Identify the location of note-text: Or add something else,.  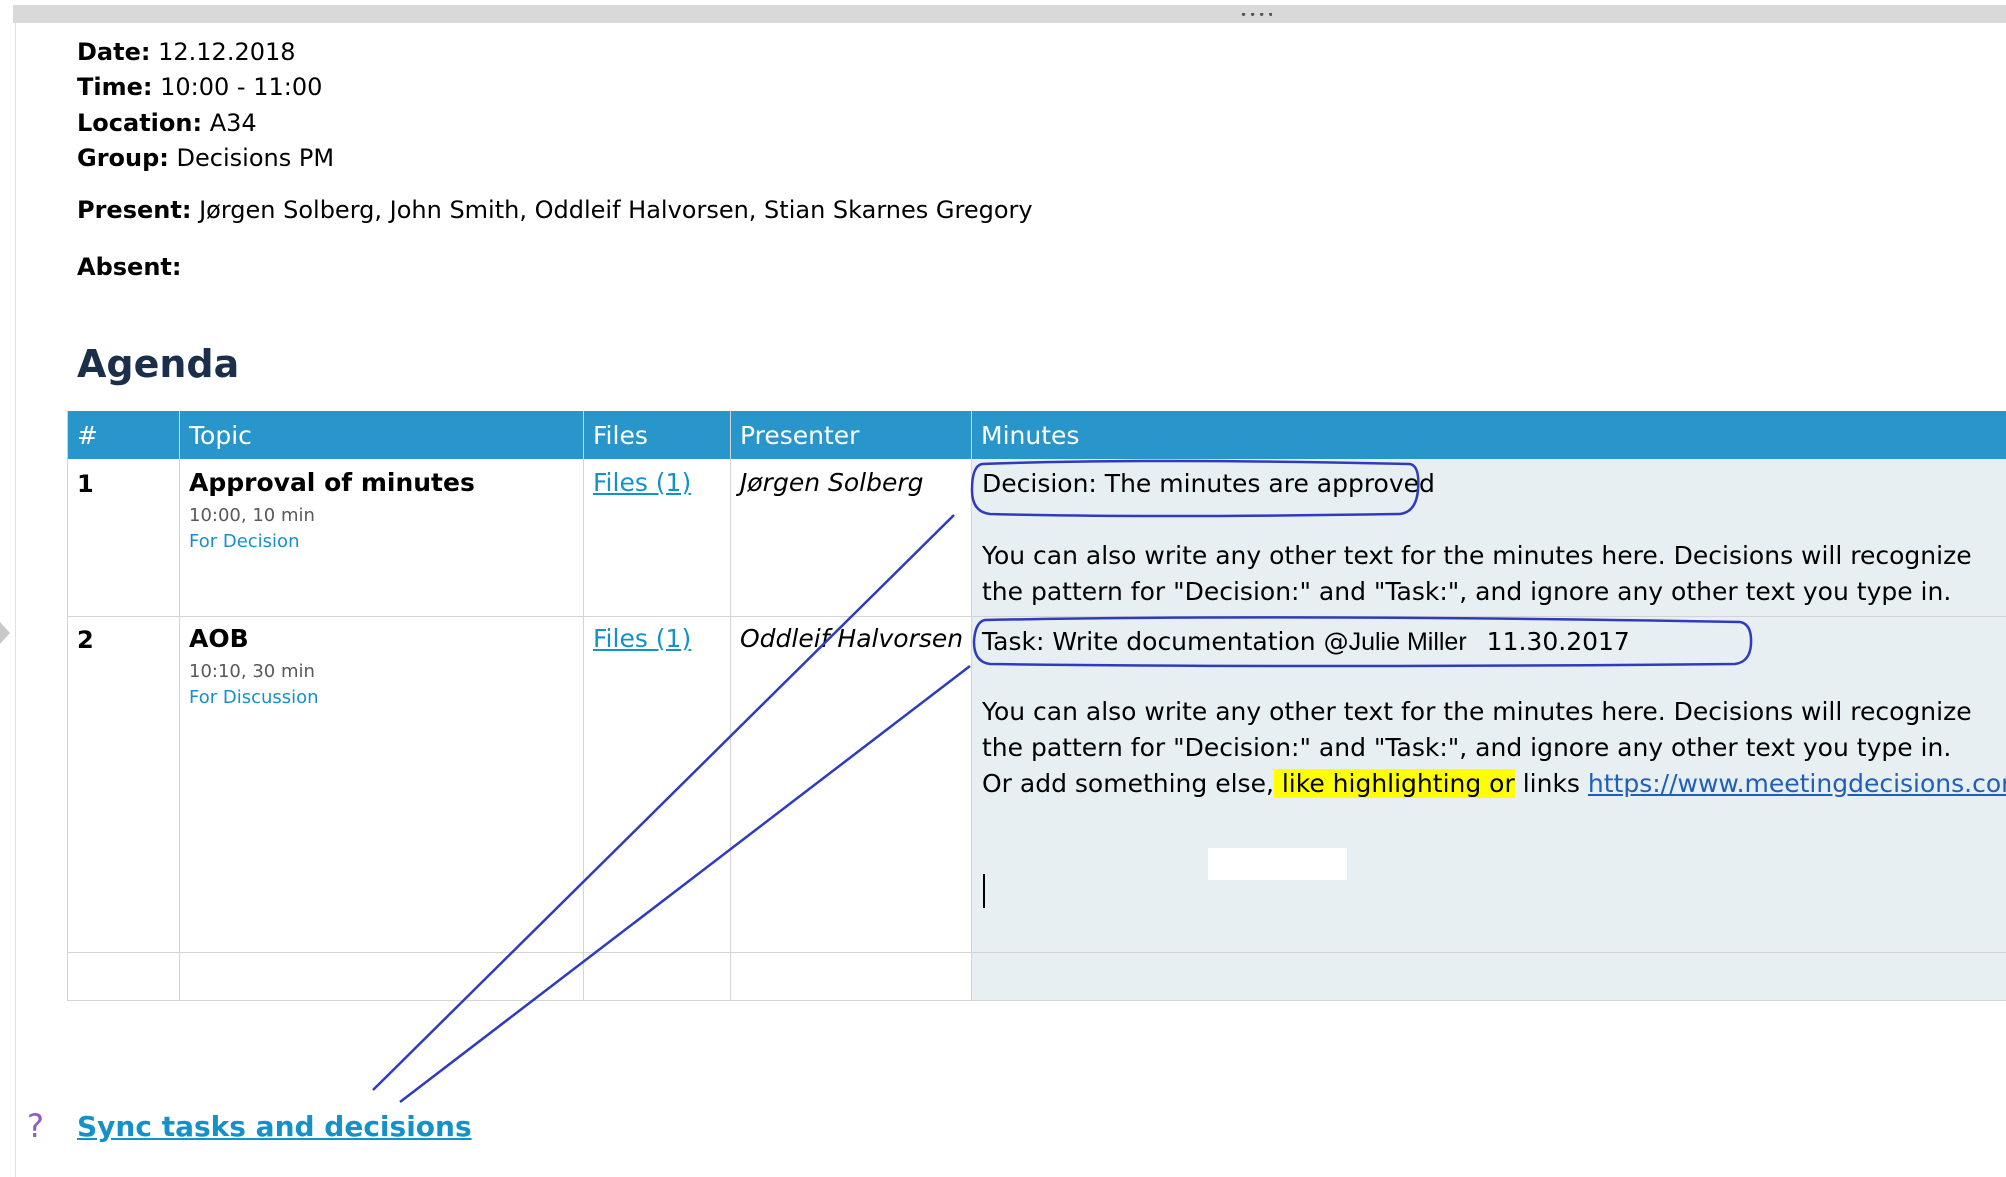
(1128, 783).